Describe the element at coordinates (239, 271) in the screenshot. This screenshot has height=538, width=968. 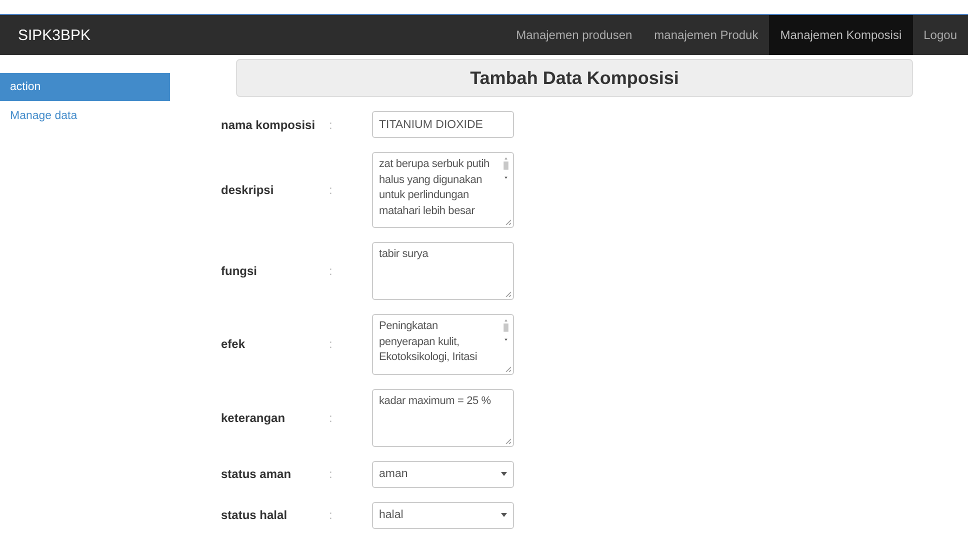
I see `field-label: fungsi` at that location.